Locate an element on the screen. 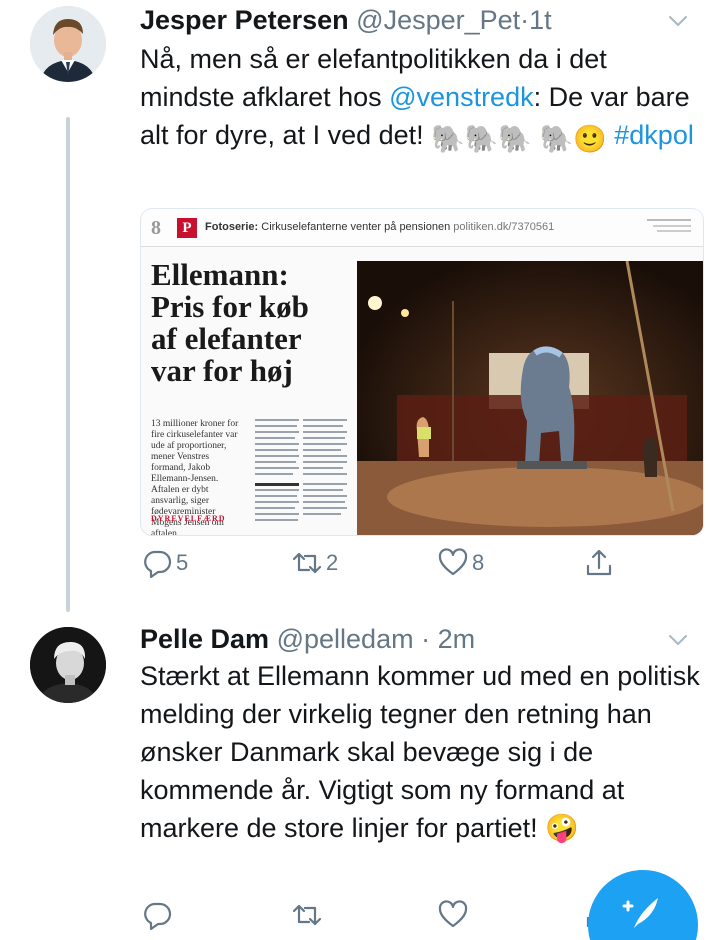  retweet-button: 2 is located at coordinates (314, 563).